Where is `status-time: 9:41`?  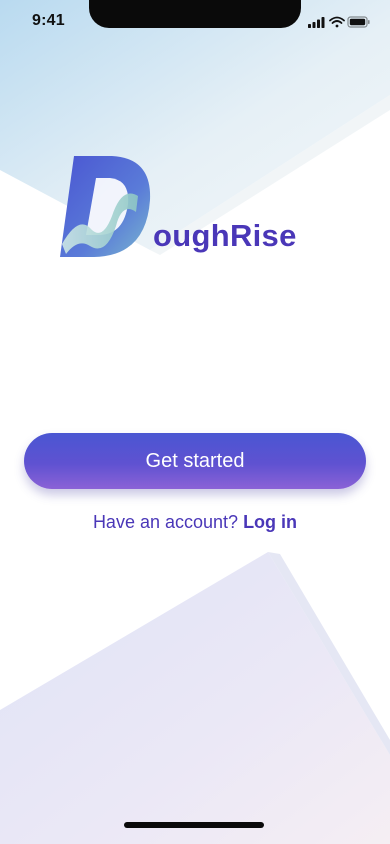
status-time: 9:41 is located at coordinates (48, 20).